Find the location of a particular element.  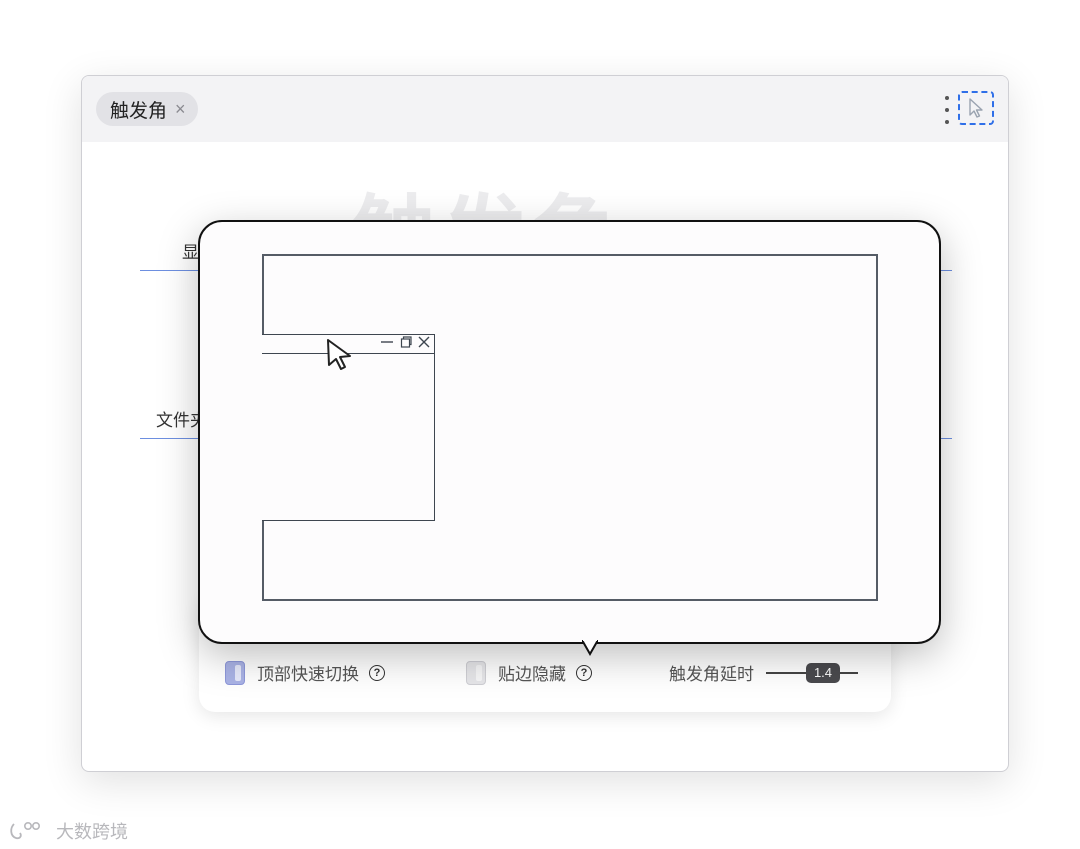

setting-top-switch: 顶部快速切换 ? is located at coordinates (305, 672).